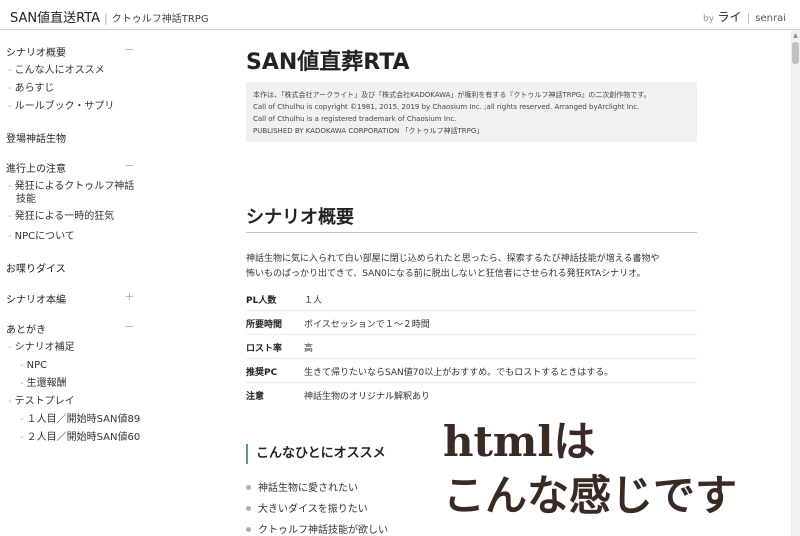  Describe the element at coordinates (730, 17) in the screenshot. I see `author-link: ライ` at that location.